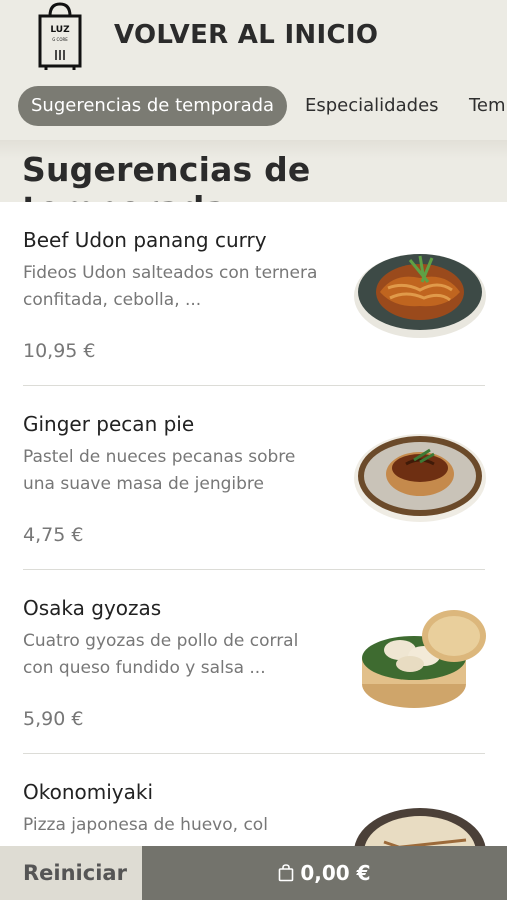  Describe the element at coordinates (109, 424) in the screenshot. I see `item-name: Ginger pecan pie` at that location.